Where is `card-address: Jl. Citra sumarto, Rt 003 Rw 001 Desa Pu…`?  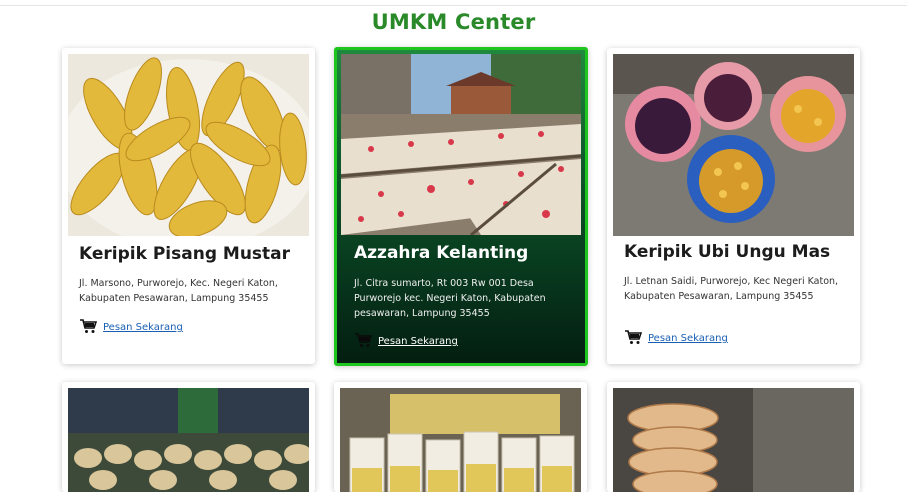
card-address: Jl. Citra sumarto, Rt 003 Rw 001 Desa Pu… is located at coordinates (450, 298).